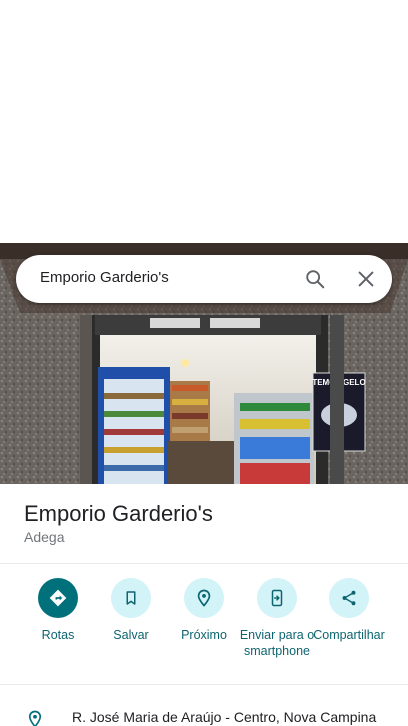  Describe the element at coordinates (35, 718) in the screenshot. I see `location-pin-icon` at that location.